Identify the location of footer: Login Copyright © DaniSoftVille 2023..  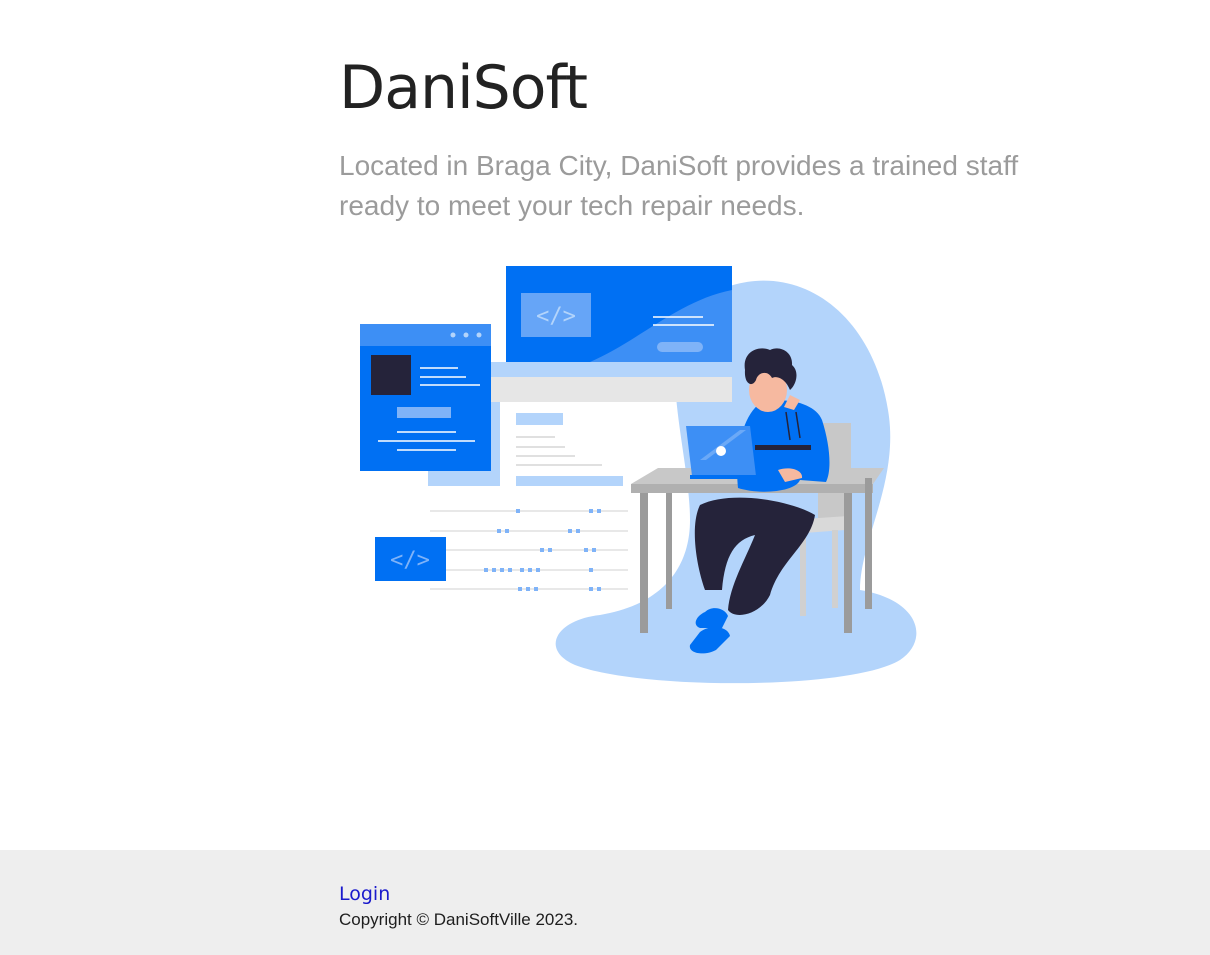
(605, 902).